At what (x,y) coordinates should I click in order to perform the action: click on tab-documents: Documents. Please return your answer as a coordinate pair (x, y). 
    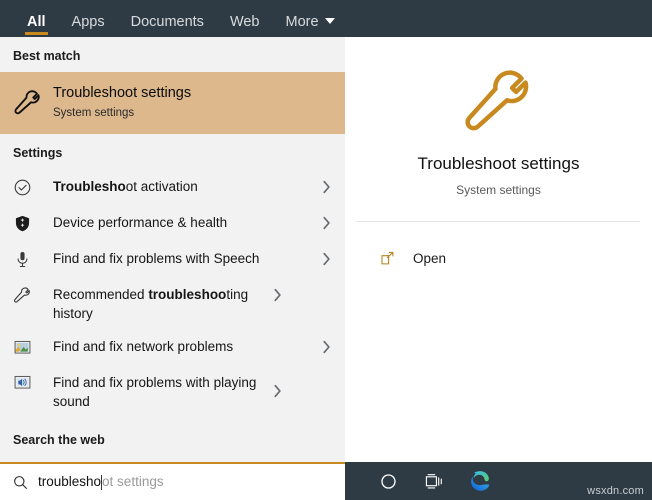
    Looking at the image, I should click on (167, 25).